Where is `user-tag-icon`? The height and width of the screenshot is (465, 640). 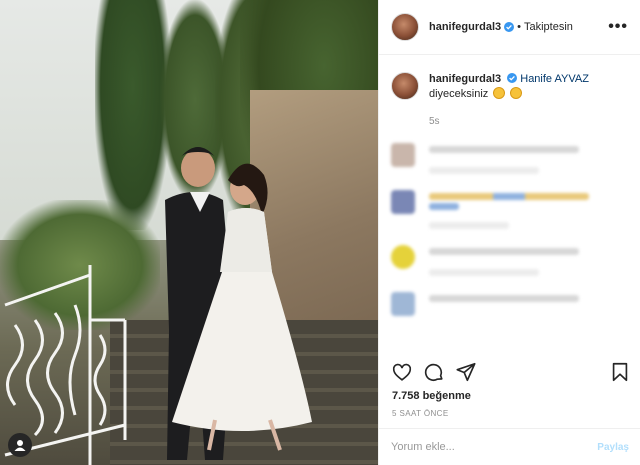
user-tag-icon is located at coordinates (20, 445).